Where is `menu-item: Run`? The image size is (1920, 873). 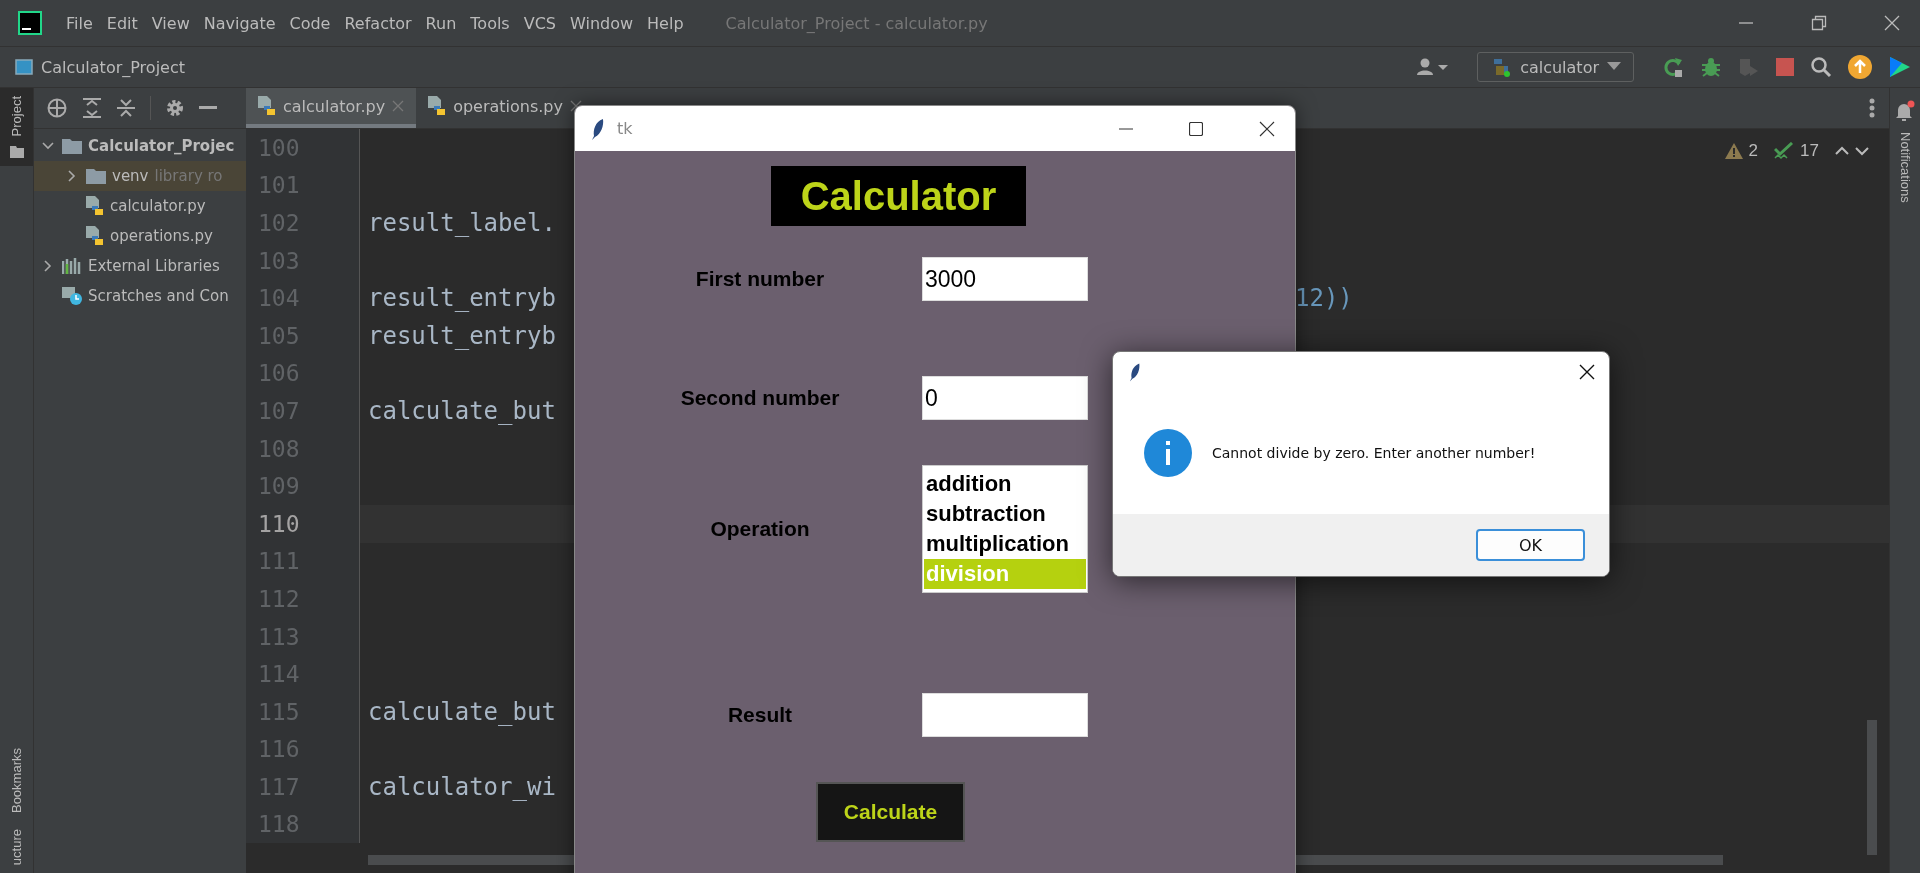 menu-item: Run is located at coordinates (441, 23).